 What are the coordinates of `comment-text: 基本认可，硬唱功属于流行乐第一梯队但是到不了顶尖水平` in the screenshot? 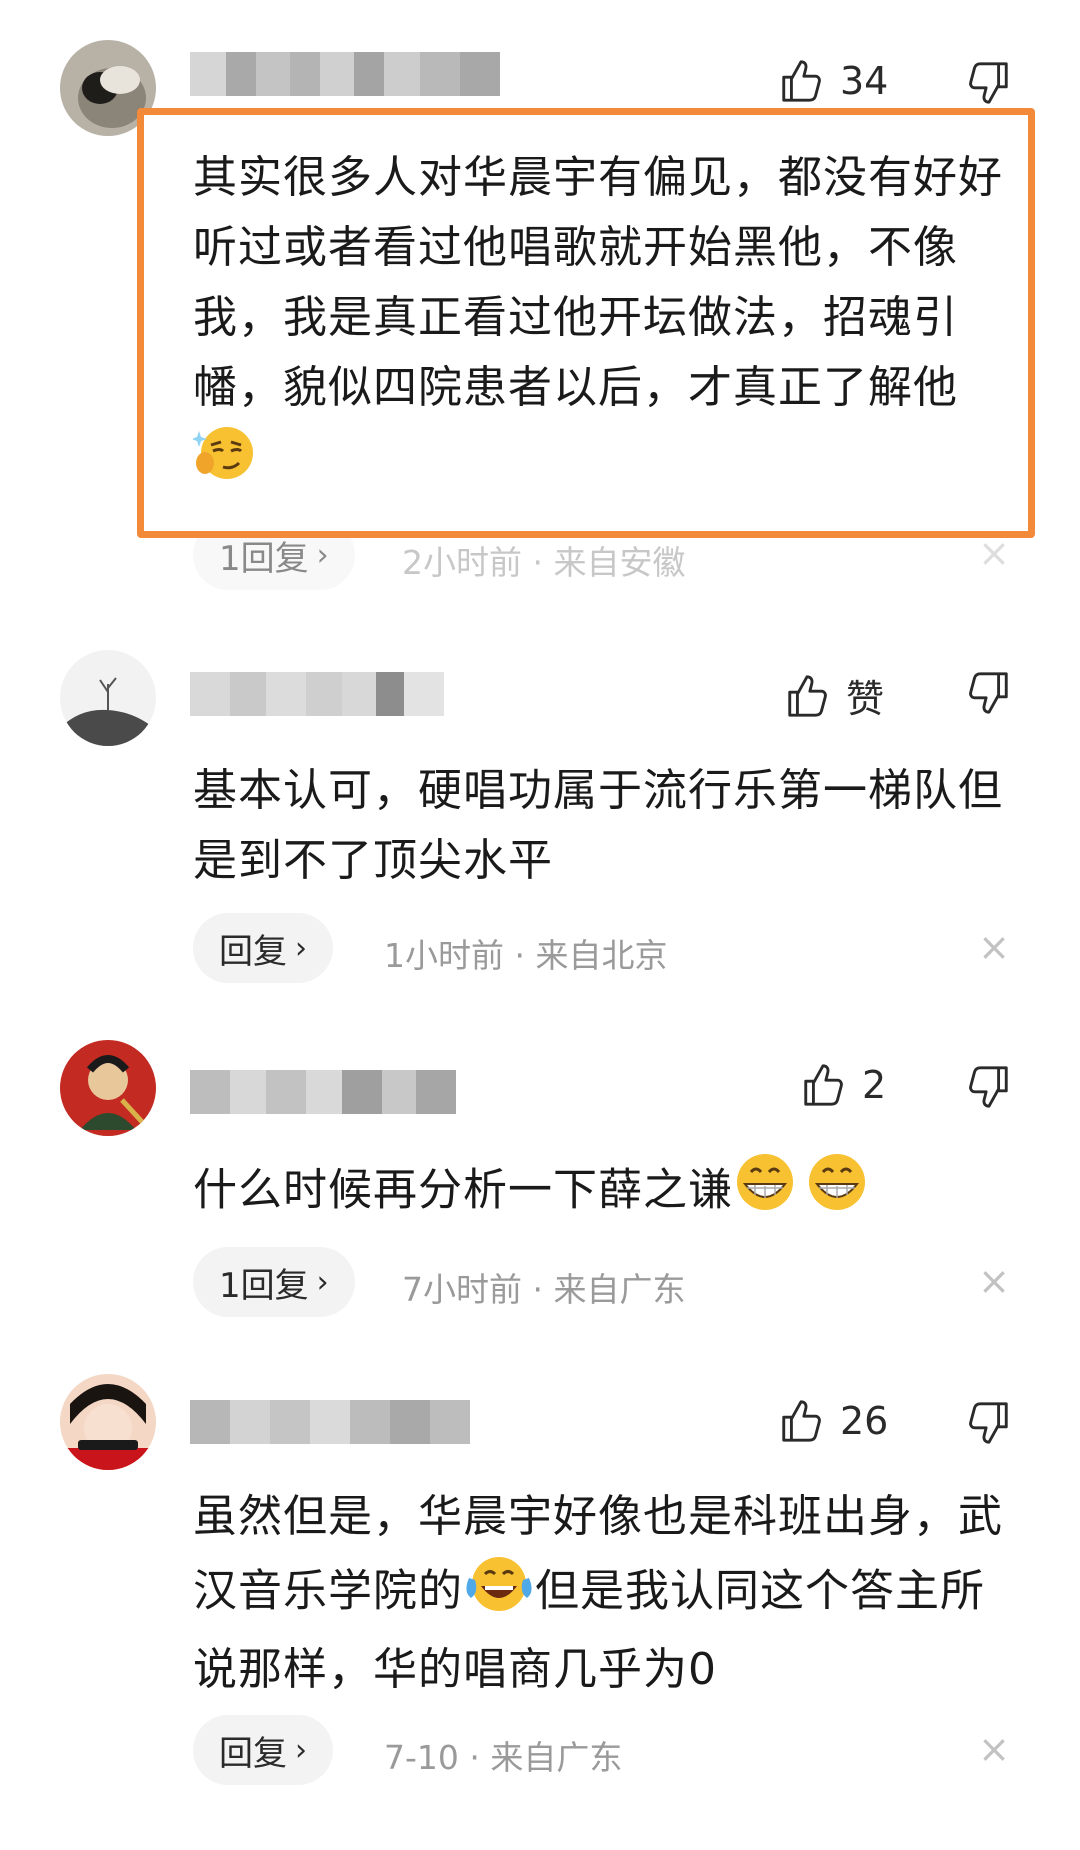 It's located at (598, 825).